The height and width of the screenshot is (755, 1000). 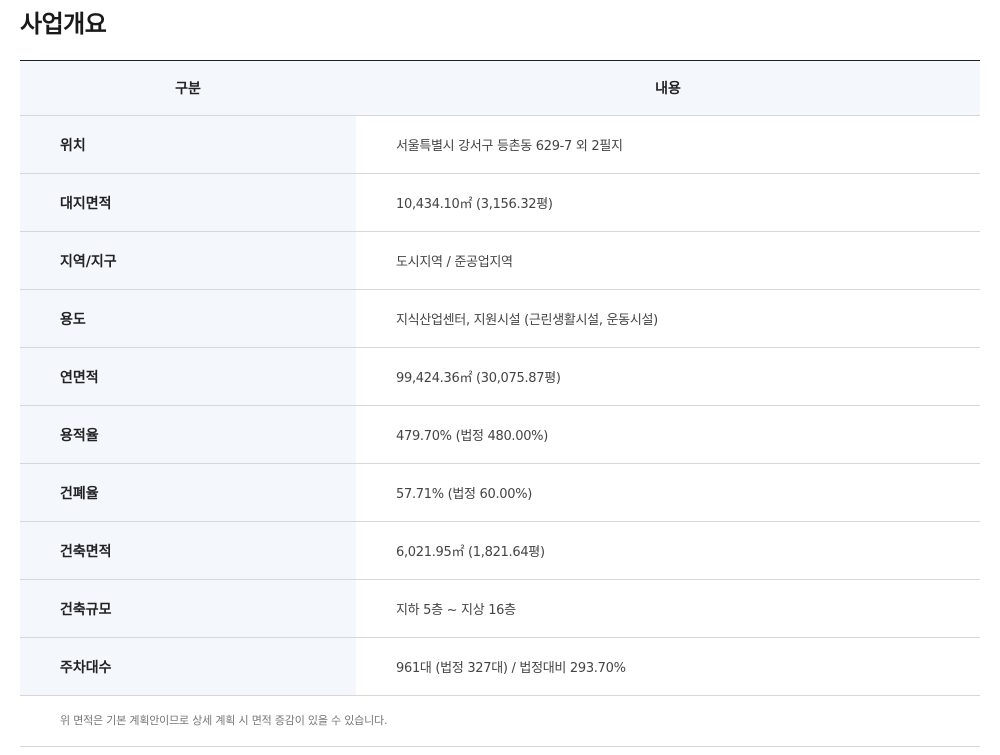 What do you see at coordinates (188, 434) in the screenshot?
I see `row-label: 용적율` at bounding box center [188, 434].